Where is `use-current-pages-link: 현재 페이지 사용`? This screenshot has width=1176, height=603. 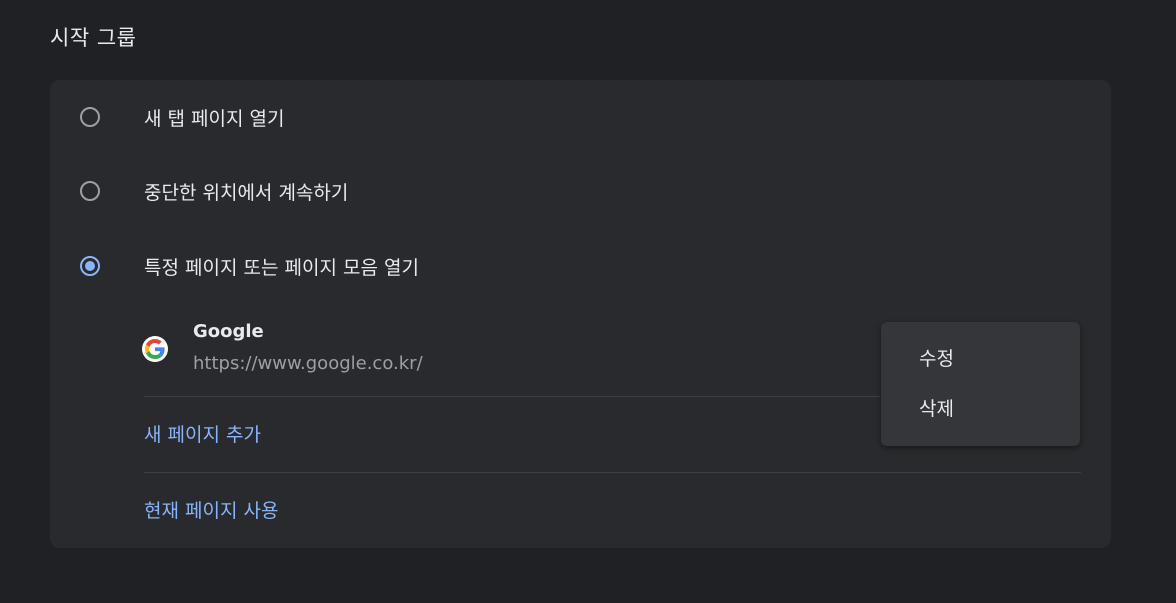 use-current-pages-link: 현재 페이지 사용 is located at coordinates (211, 509).